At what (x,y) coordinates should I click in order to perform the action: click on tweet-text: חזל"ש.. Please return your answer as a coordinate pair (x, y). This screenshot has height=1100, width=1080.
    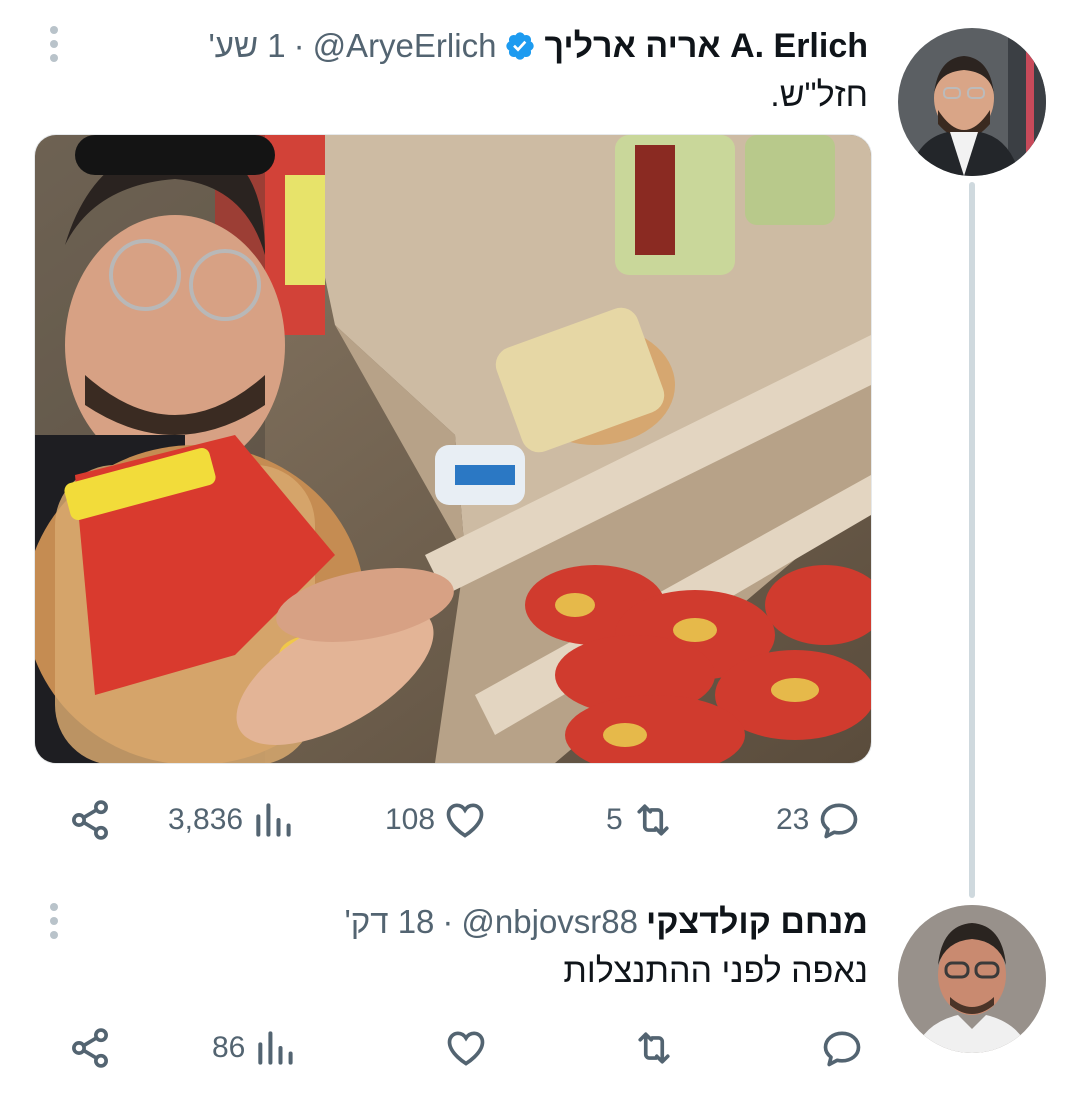
    Looking at the image, I should click on (819, 95).